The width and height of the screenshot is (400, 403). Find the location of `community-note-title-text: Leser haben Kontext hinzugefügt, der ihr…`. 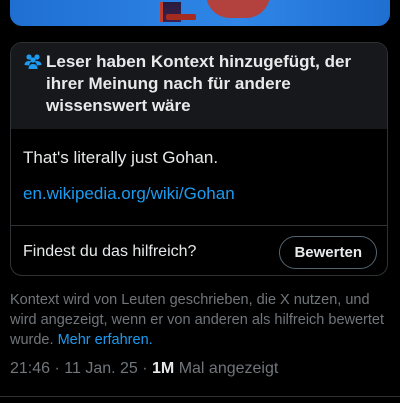

community-note-title-text: Leser haben Kontext hinzugefügt, der ihr… is located at coordinates (199, 83).